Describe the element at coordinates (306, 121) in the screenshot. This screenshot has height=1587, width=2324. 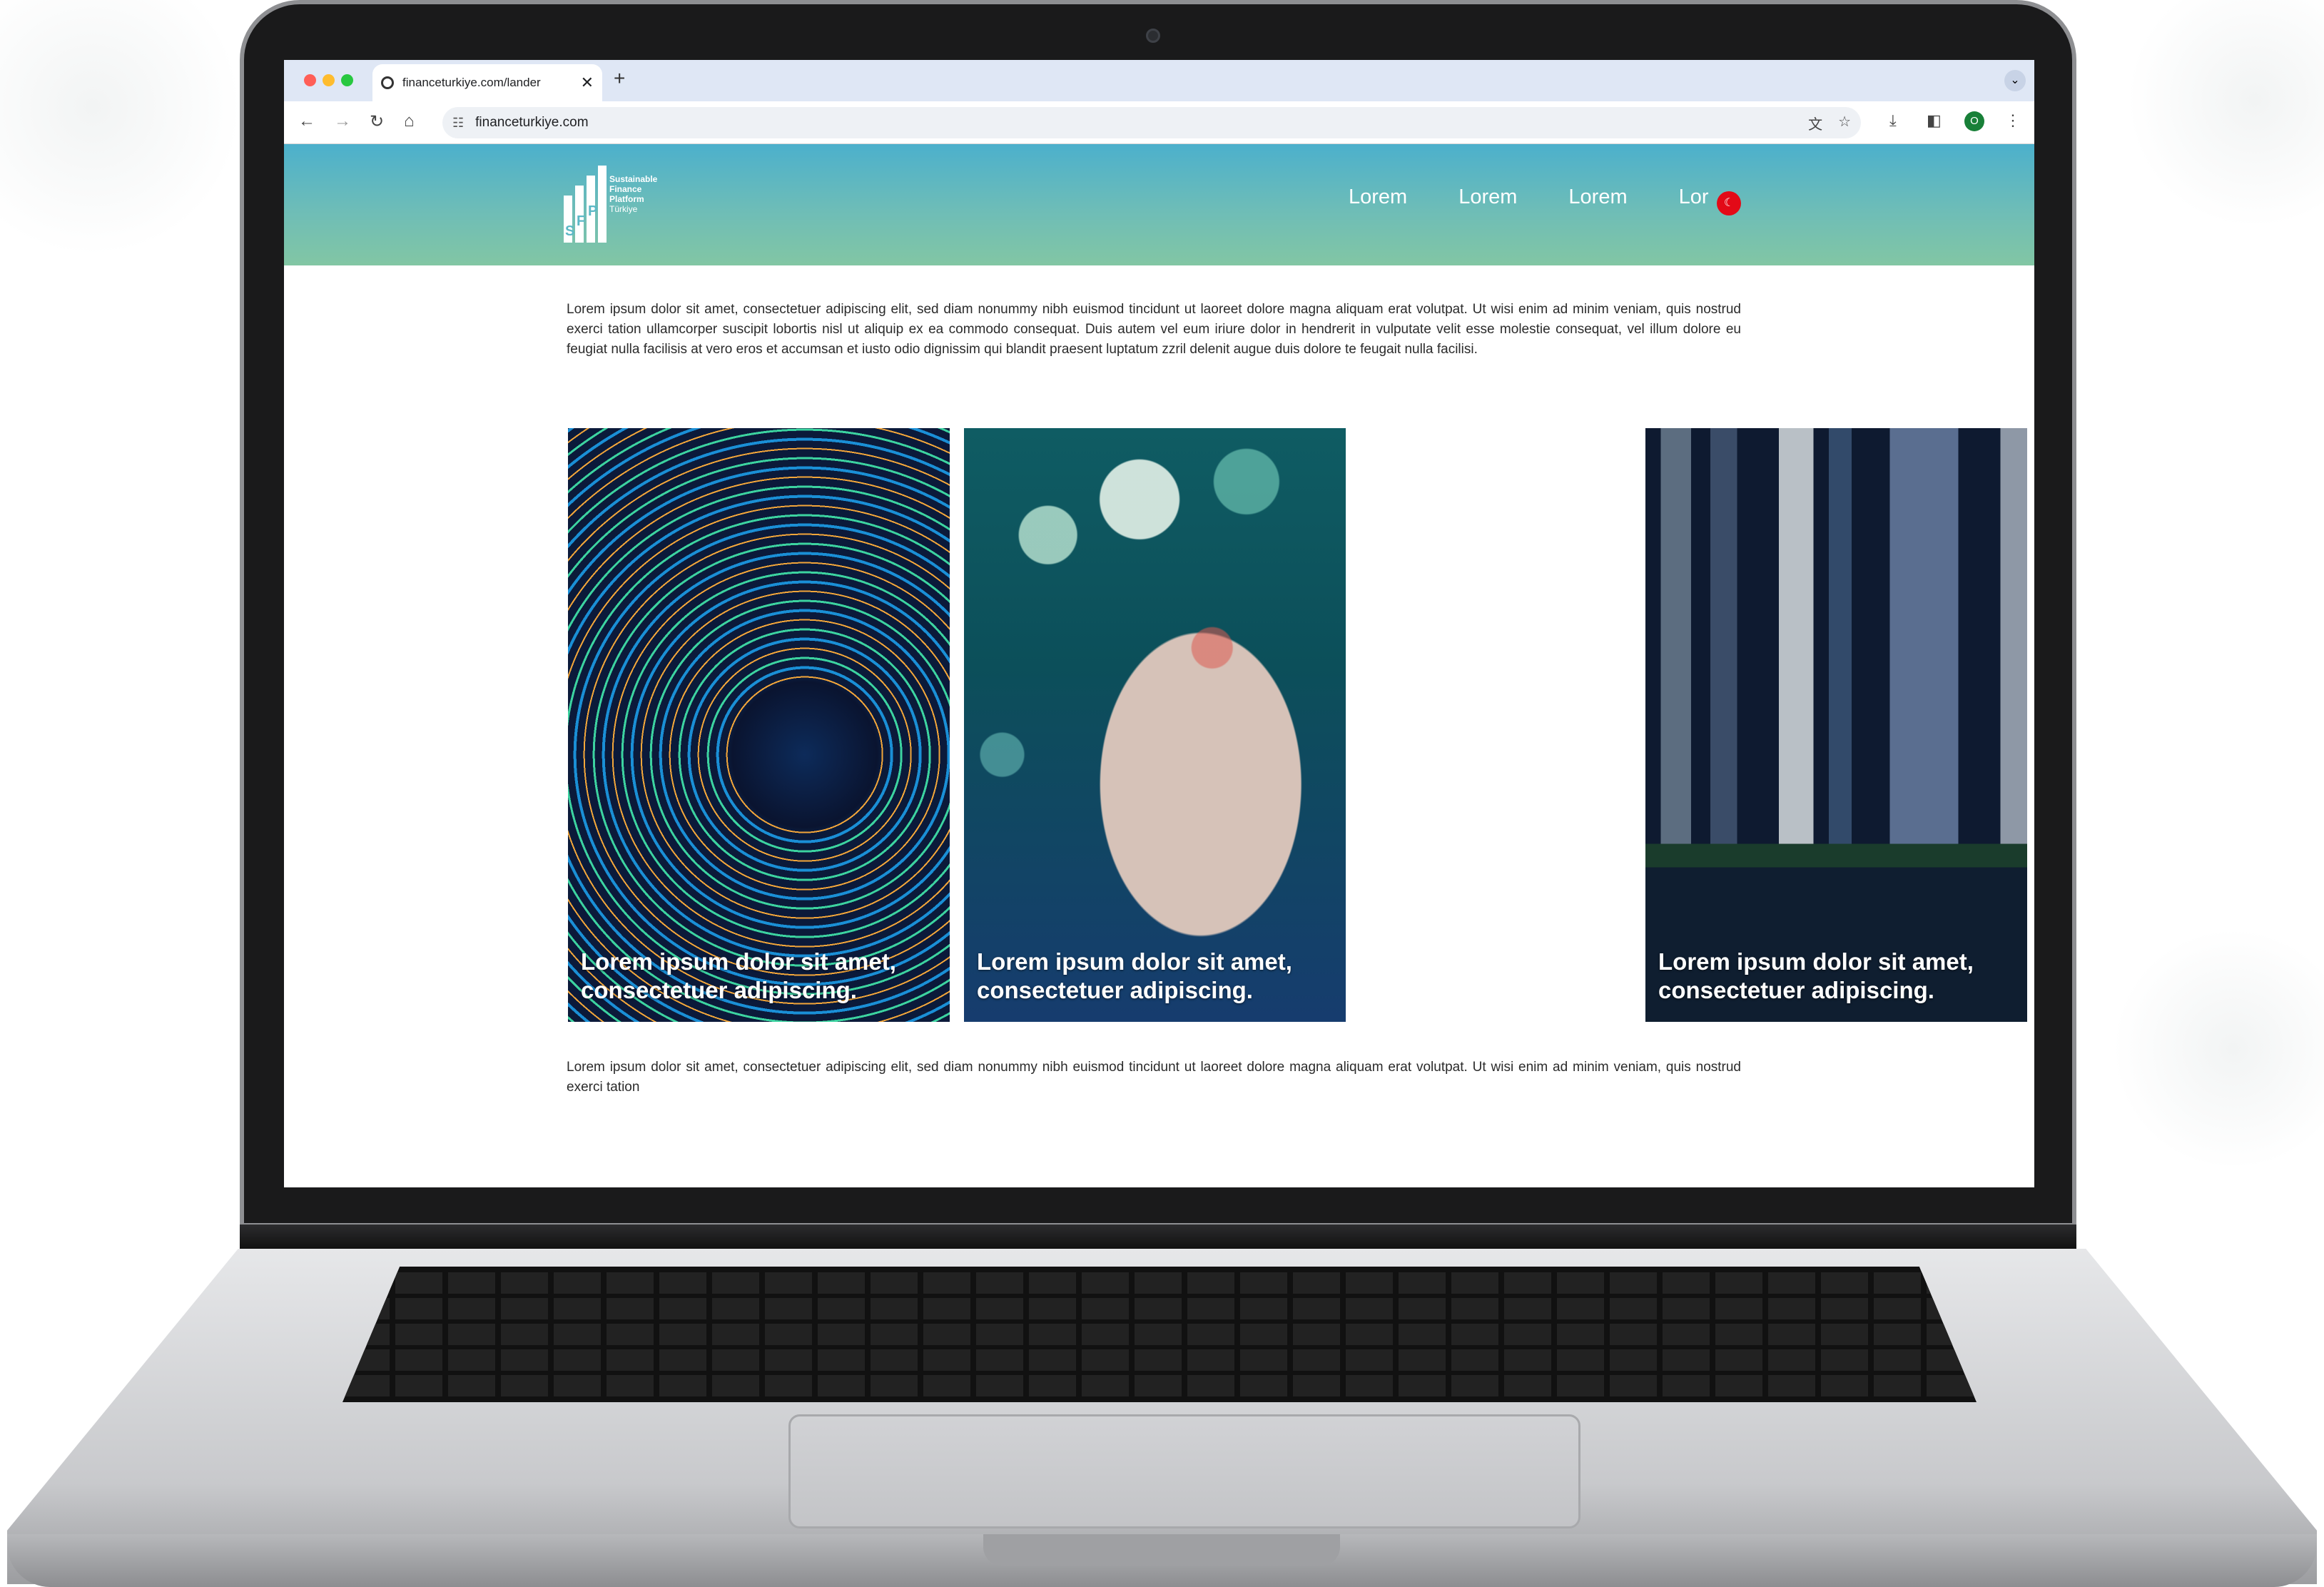
I see `back-icon: ←` at that location.